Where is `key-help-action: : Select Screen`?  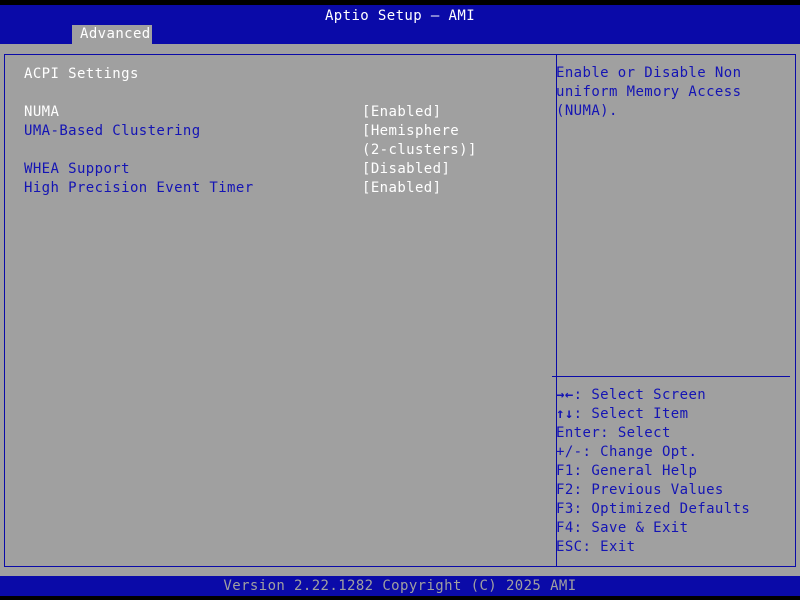
key-help-action: : Select Screen is located at coordinates (640, 395).